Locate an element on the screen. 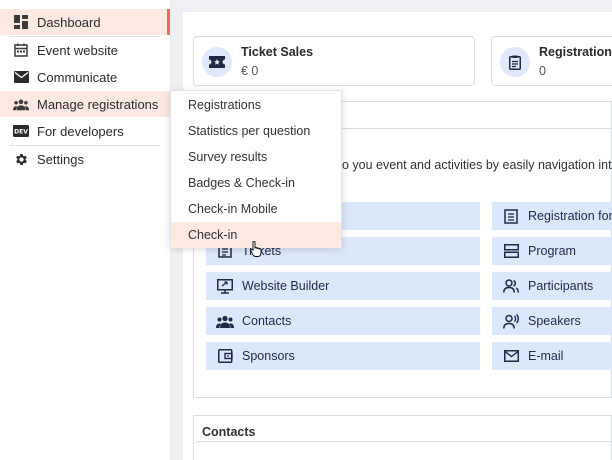 The width and height of the screenshot is (612, 460). tile-speakers: Speakers is located at coordinates (552, 321).